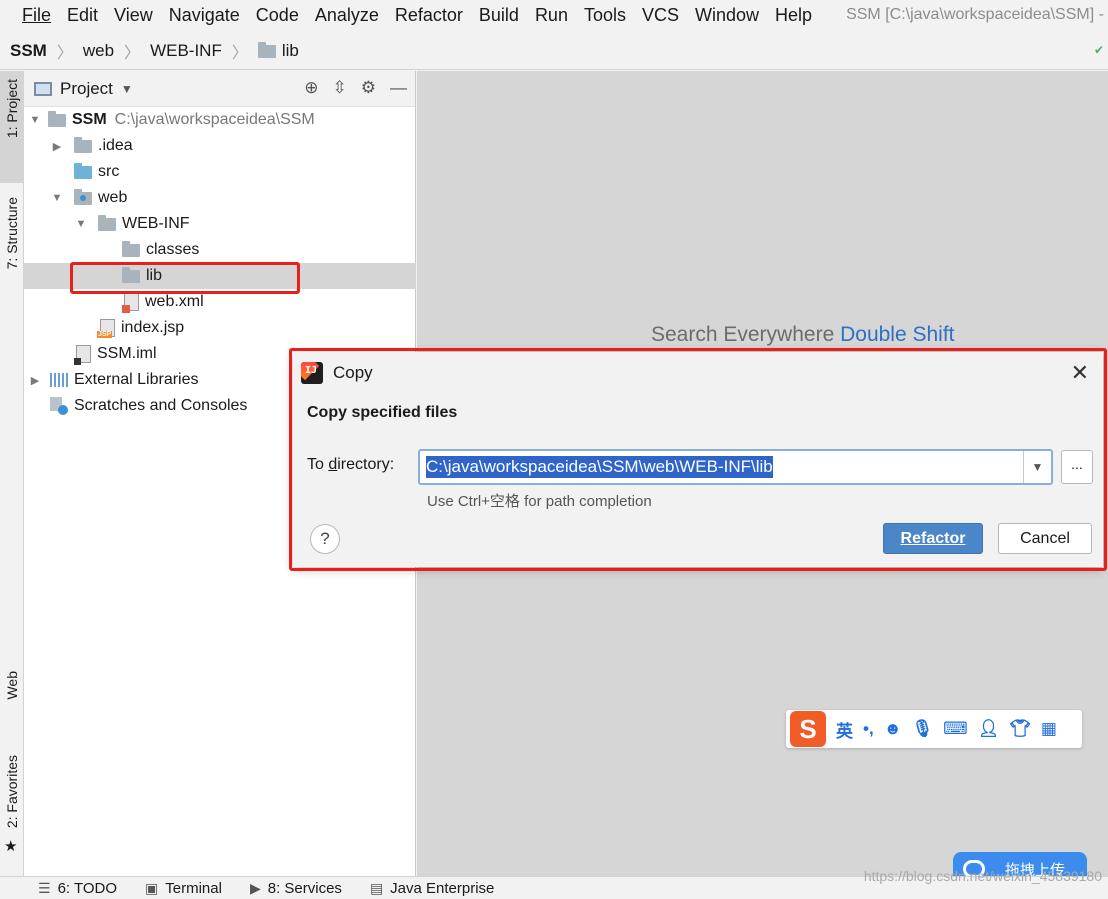 Image resolution: width=1108 pixels, height=899 pixels. I want to click on project-panel-title: Project, so click(86, 89).